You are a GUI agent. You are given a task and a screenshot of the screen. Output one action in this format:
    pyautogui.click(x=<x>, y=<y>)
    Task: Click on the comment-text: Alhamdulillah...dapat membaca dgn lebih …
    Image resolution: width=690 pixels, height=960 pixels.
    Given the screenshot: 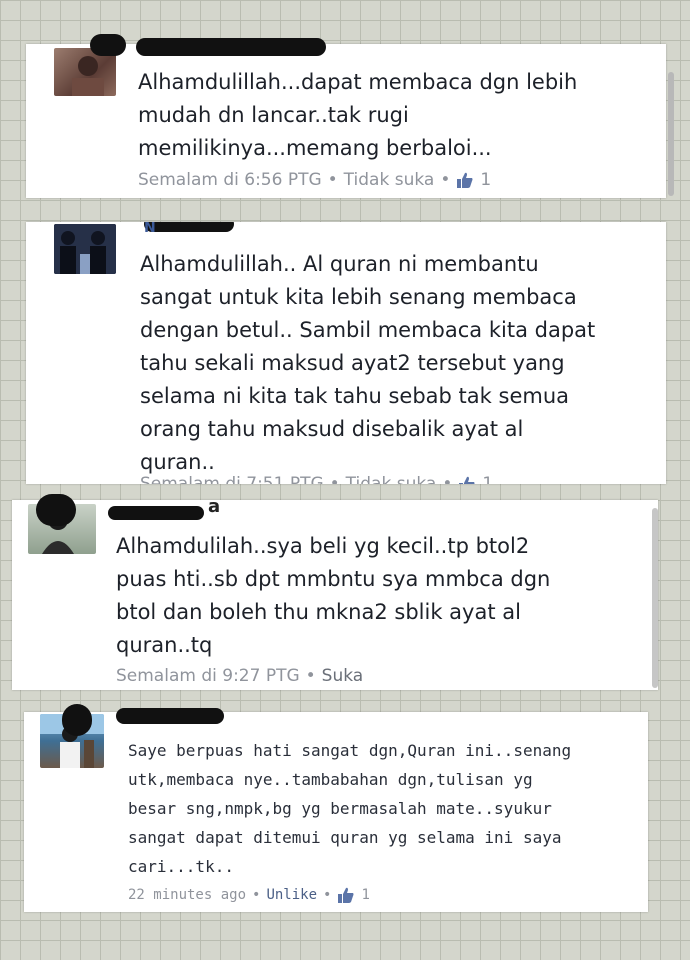 What is the action you would take?
    pyautogui.click(x=358, y=115)
    